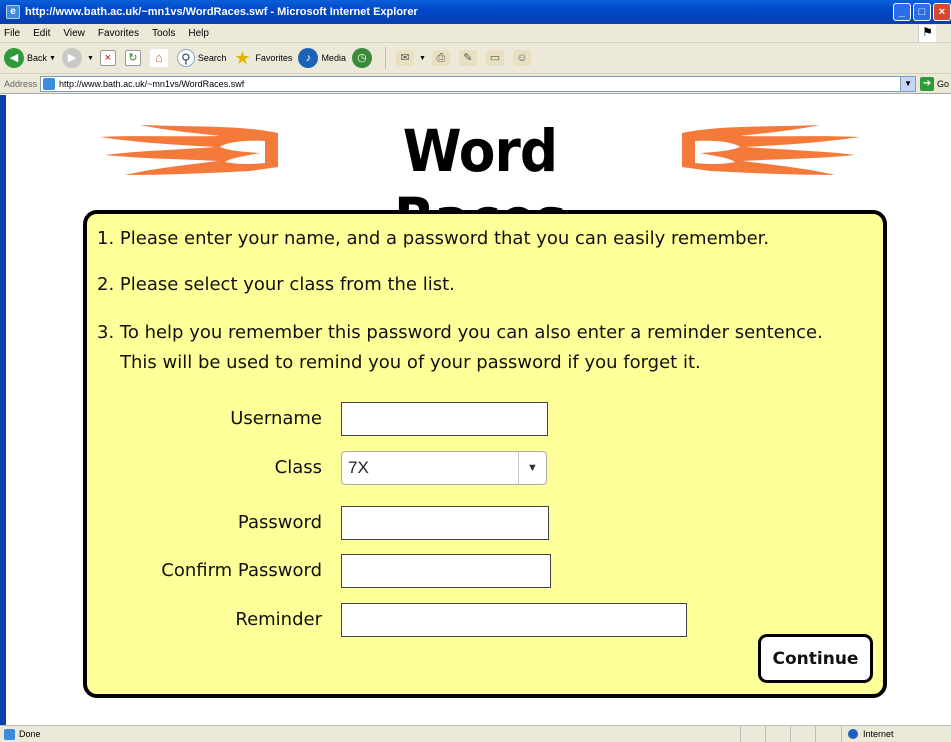 The width and height of the screenshot is (951, 742). I want to click on minimize-icon: _, so click(902, 12).